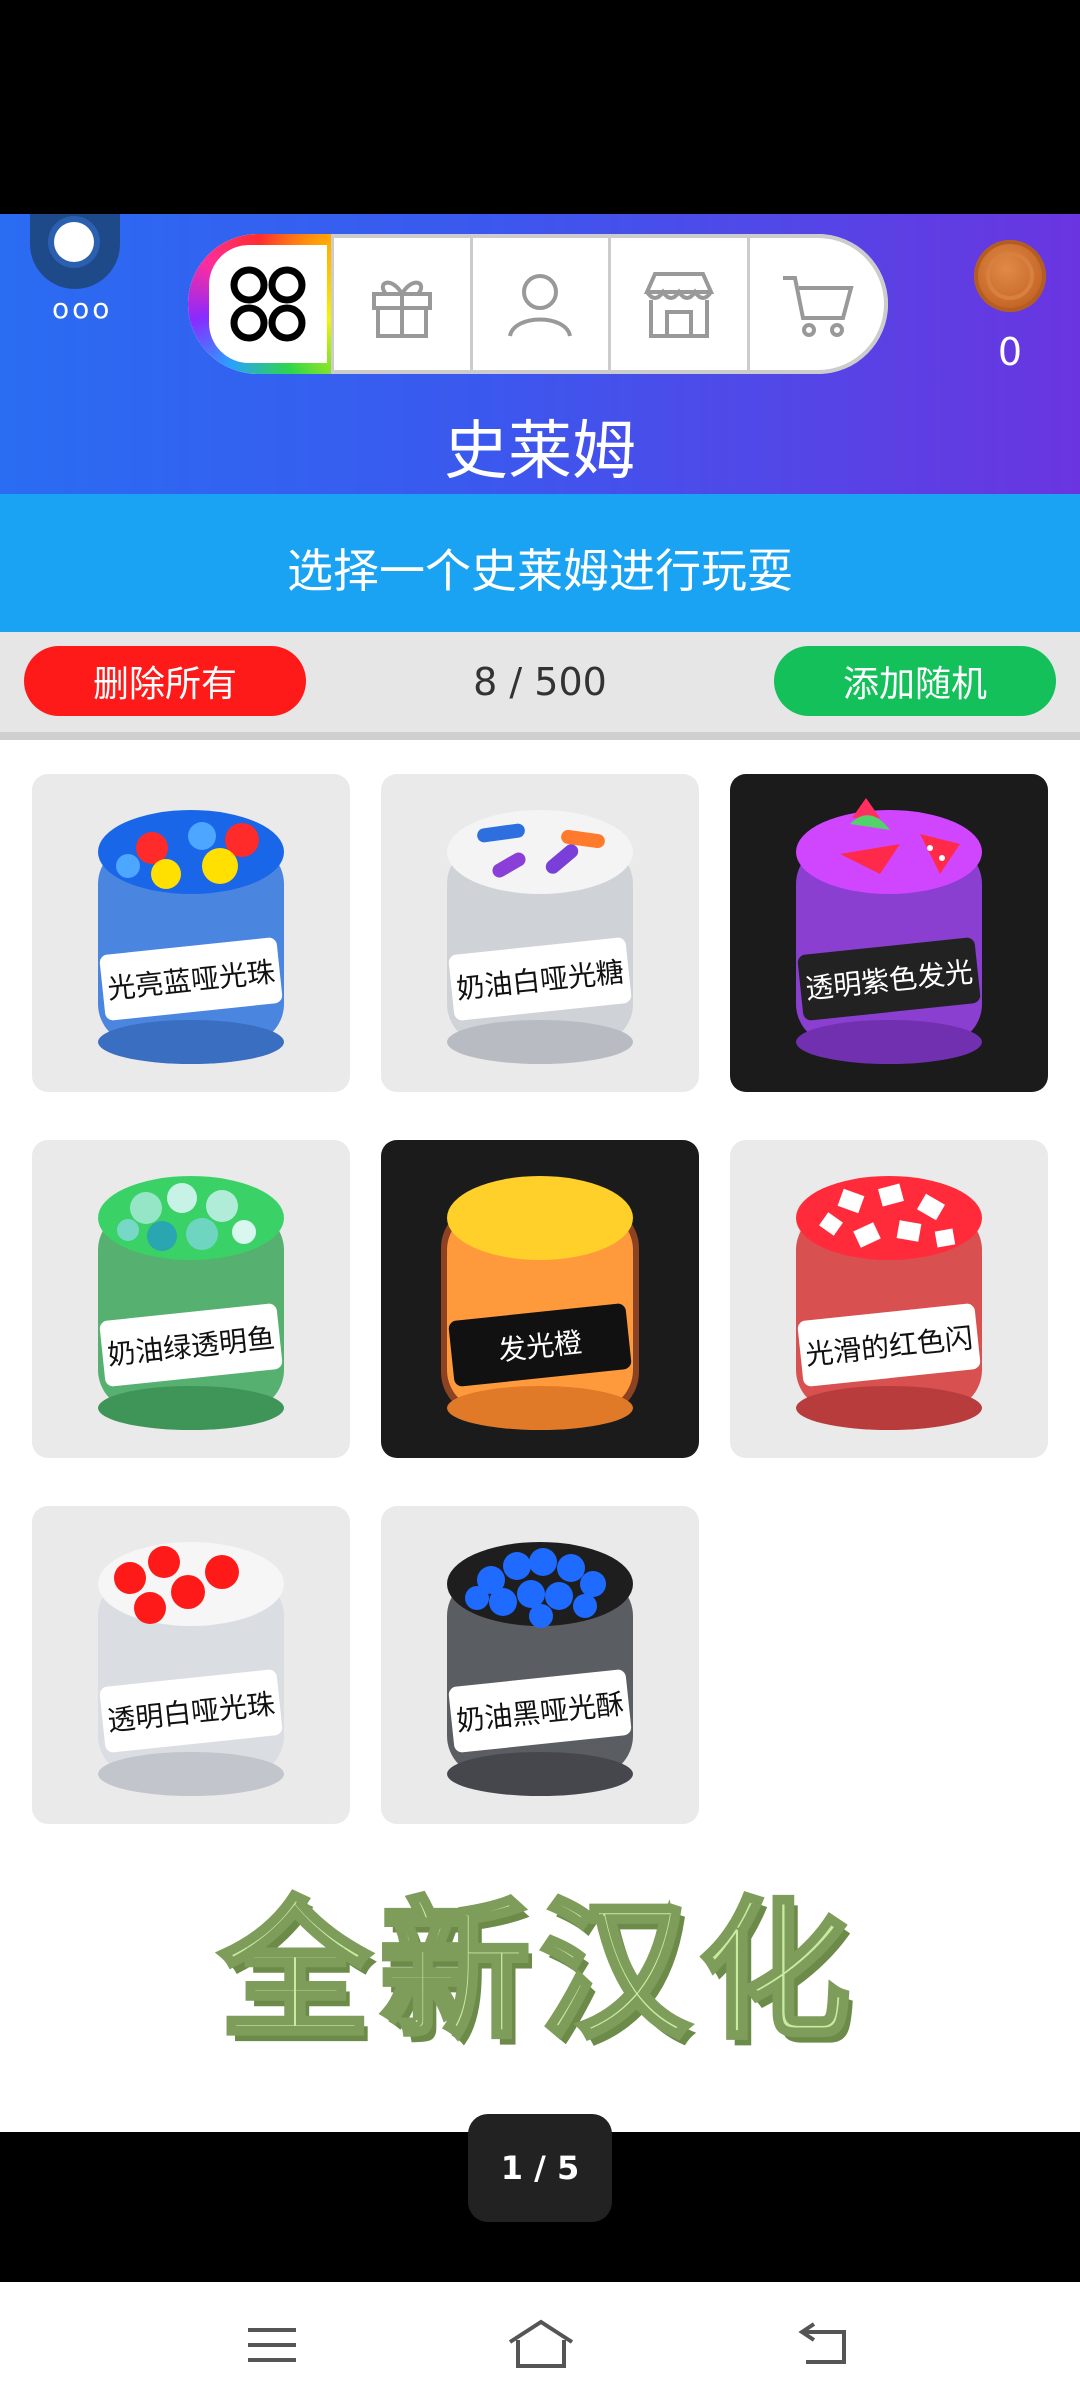  I want to click on slime-card: 光滑的红色闪, so click(889, 1299).